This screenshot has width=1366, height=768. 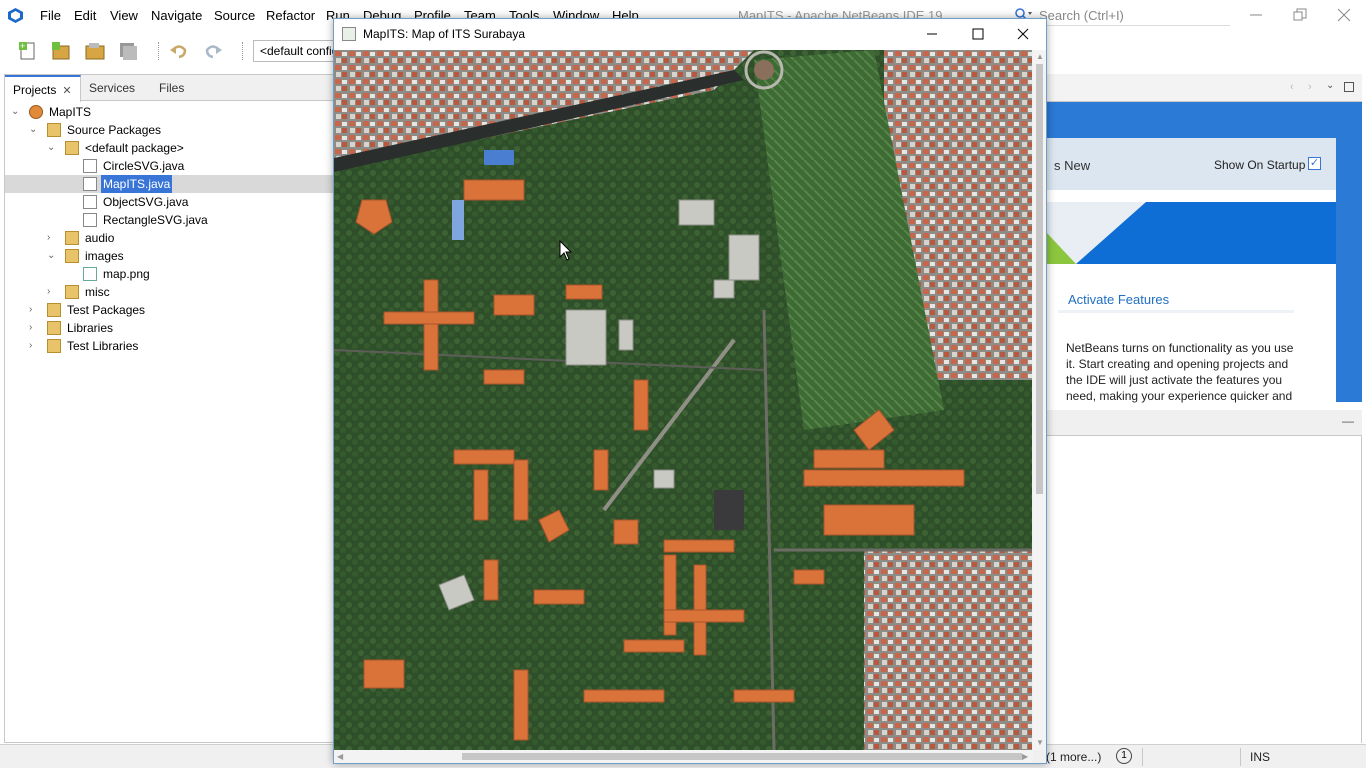 What do you see at coordinates (1314, 163) in the screenshot?
I see `show-on-startup-checkbox: ✓` at bounding box center [1314, 163].